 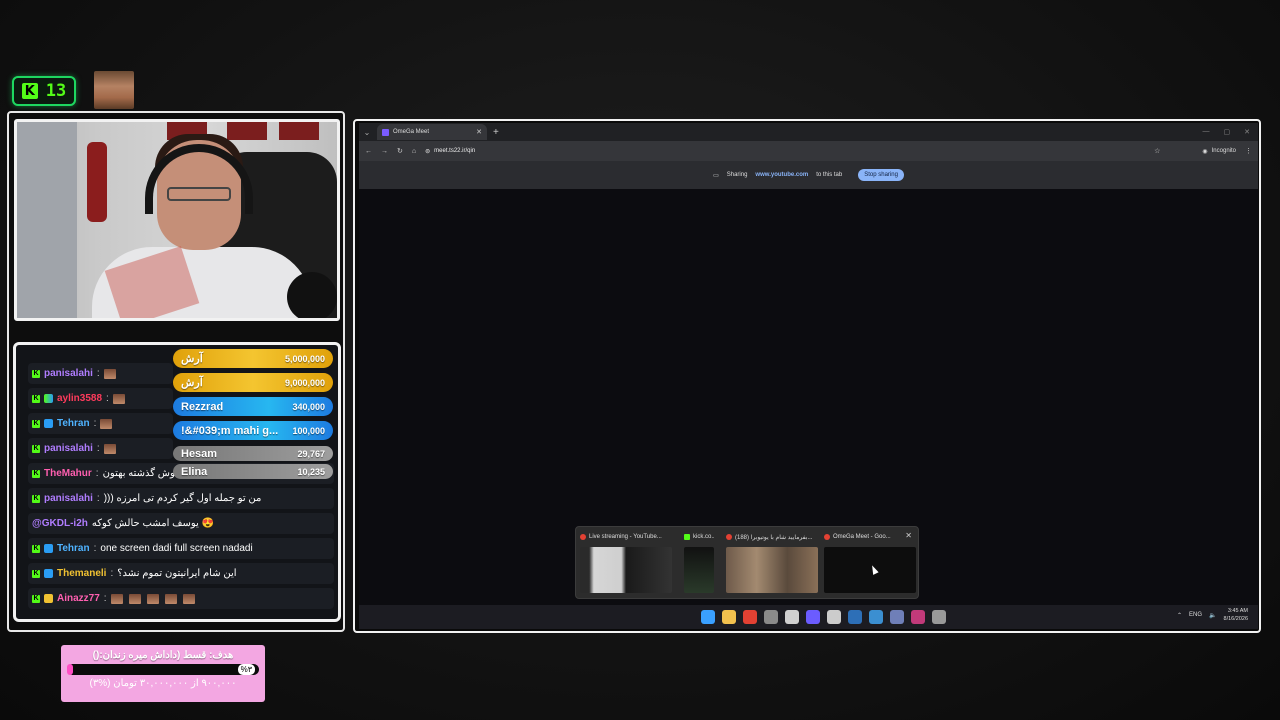 What do you see at coordinates (1157, 151) in the screenshot?
I see `bookmark-star-icon: ☆` at bounding box center [1157, 151].